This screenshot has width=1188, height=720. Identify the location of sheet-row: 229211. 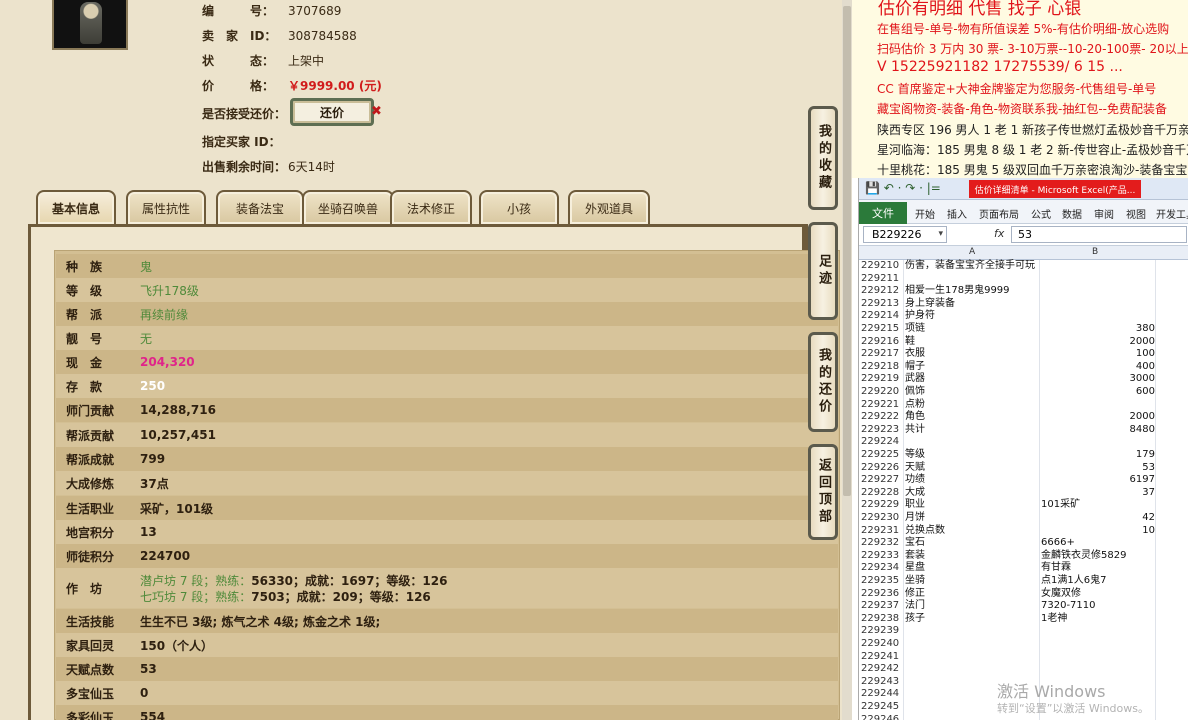
(1023, 279).